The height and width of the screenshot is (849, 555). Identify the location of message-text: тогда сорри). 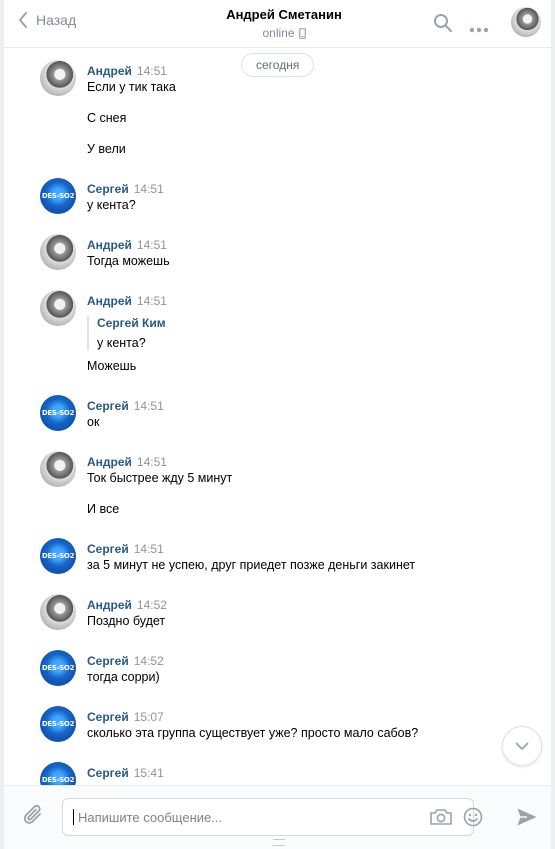
(123, 677).